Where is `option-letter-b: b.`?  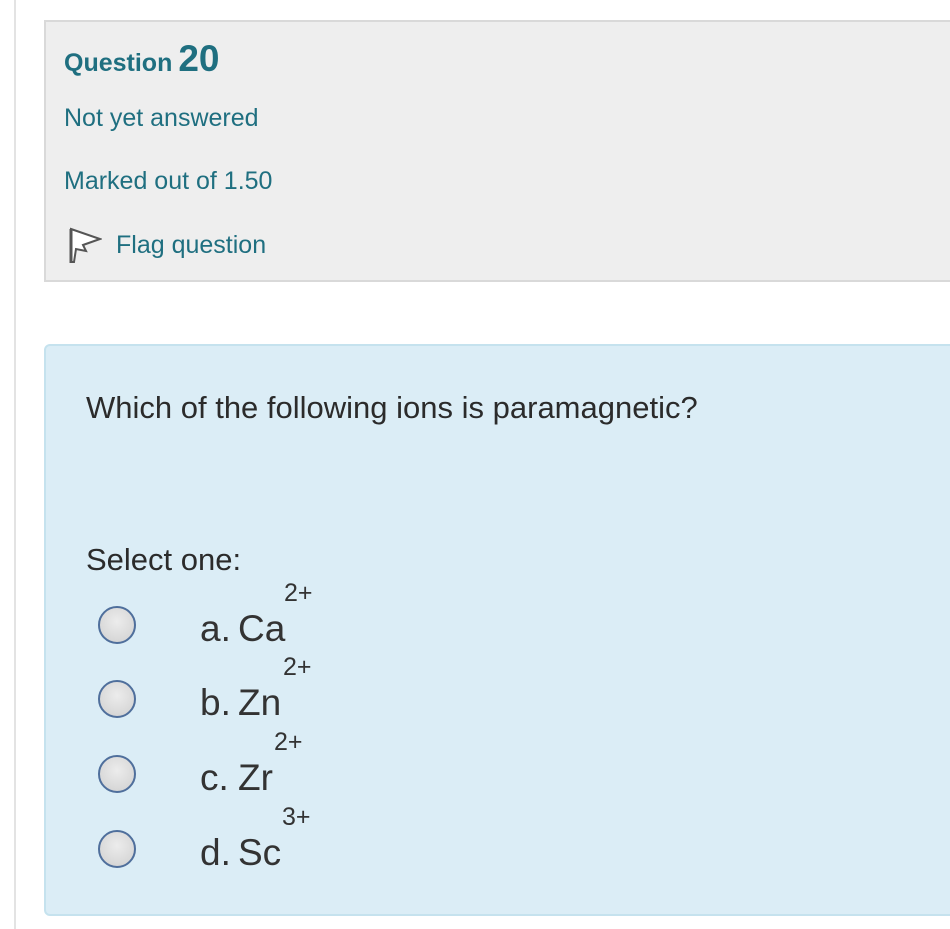
option-letter-b: b. is located at coordinates (215, 702).